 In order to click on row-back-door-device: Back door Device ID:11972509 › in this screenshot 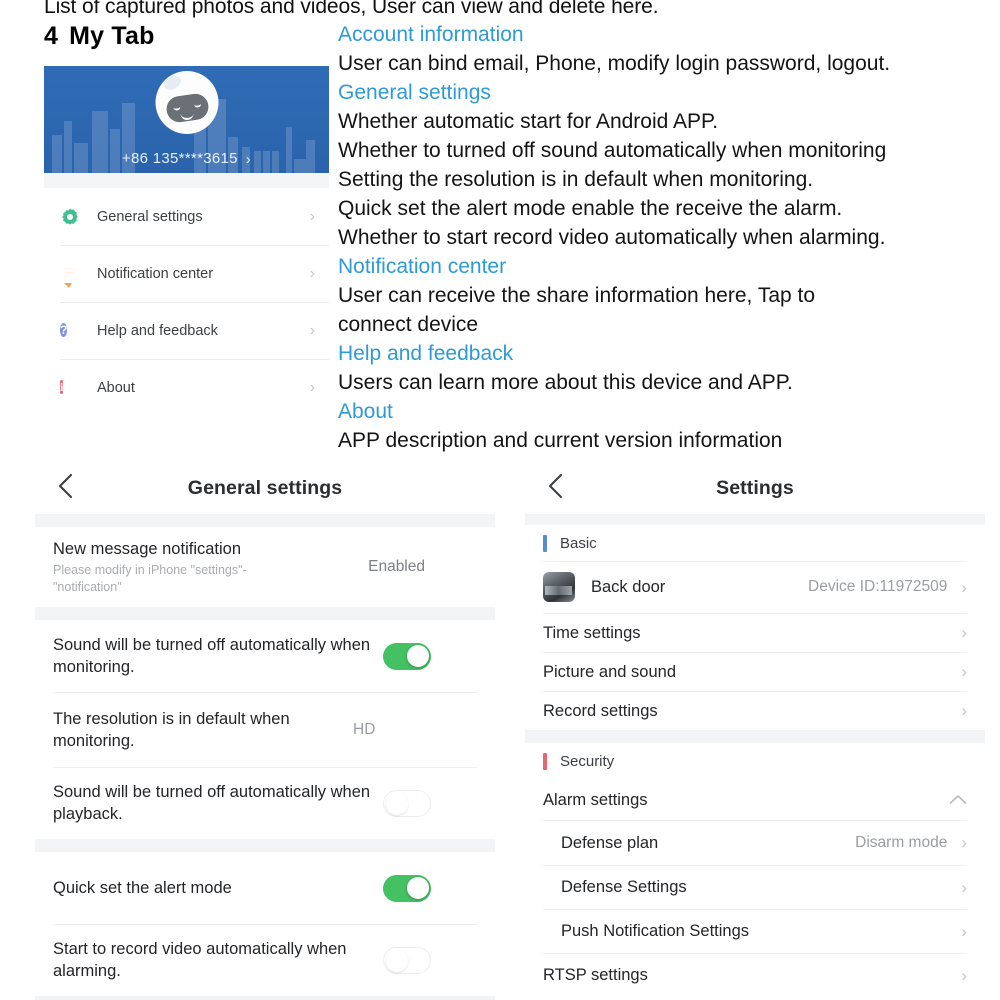, I will do `click(755, 587)`.